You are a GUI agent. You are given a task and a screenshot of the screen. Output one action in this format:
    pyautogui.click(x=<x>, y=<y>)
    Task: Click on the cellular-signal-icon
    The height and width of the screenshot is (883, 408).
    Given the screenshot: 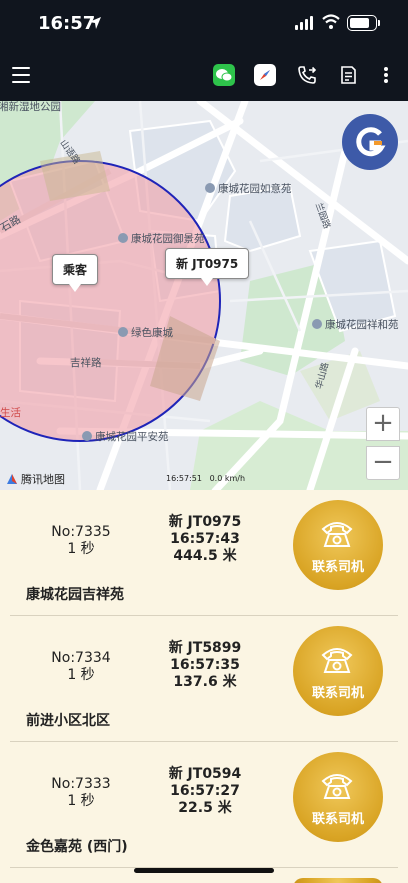 What is the action you would take?
    pyautogui.click(x=304, y=23)
    